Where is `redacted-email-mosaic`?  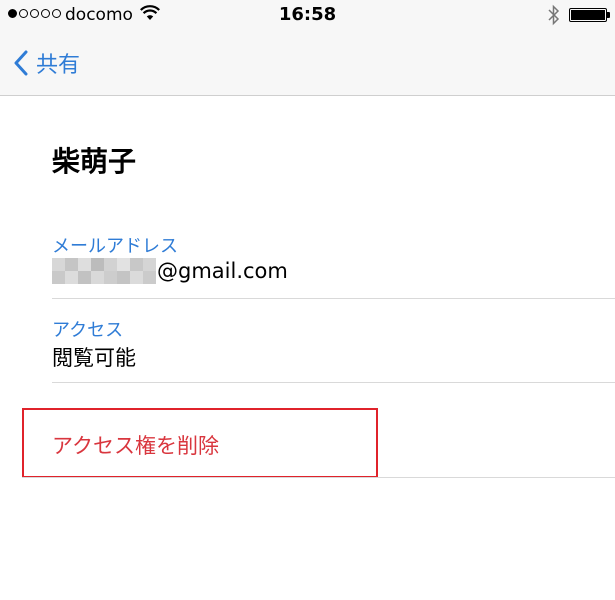
redacted-email-mosaic is located at coordinates (104, 271).